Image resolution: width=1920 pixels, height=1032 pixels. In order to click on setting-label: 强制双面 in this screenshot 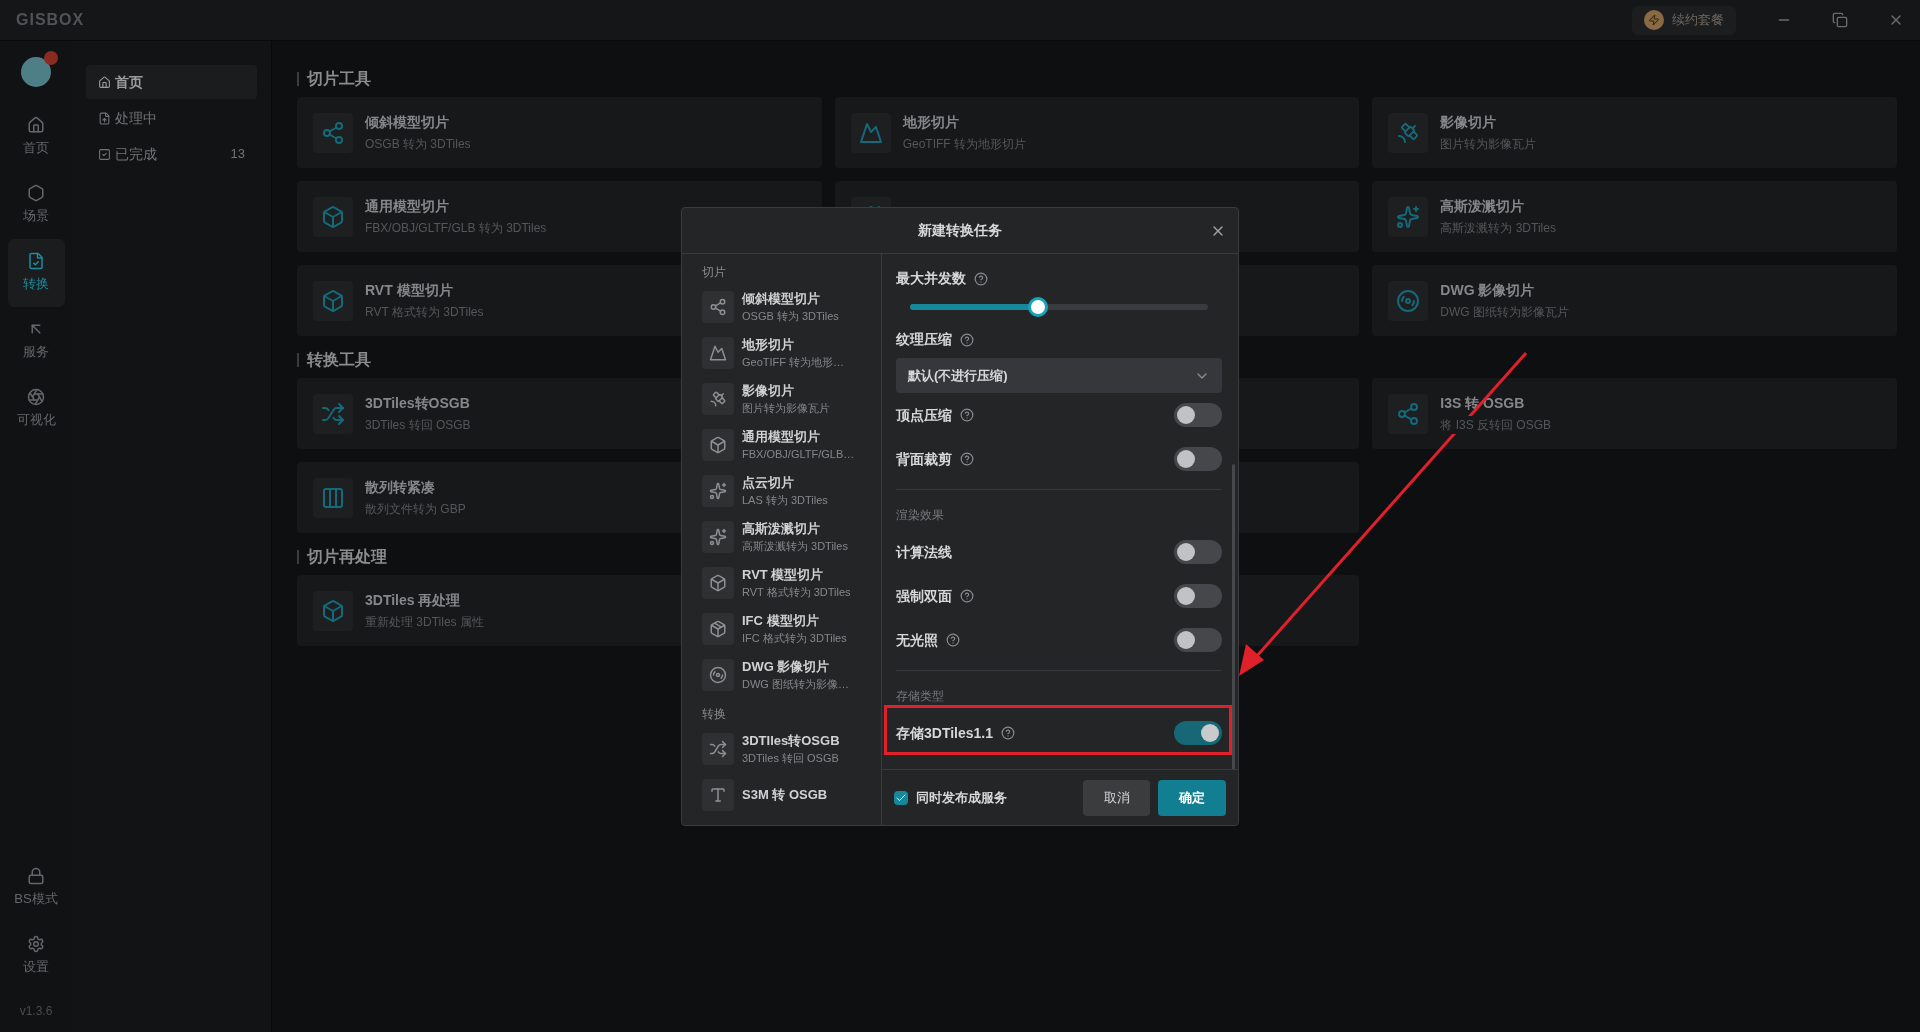, I will do `click(924, 596)`.